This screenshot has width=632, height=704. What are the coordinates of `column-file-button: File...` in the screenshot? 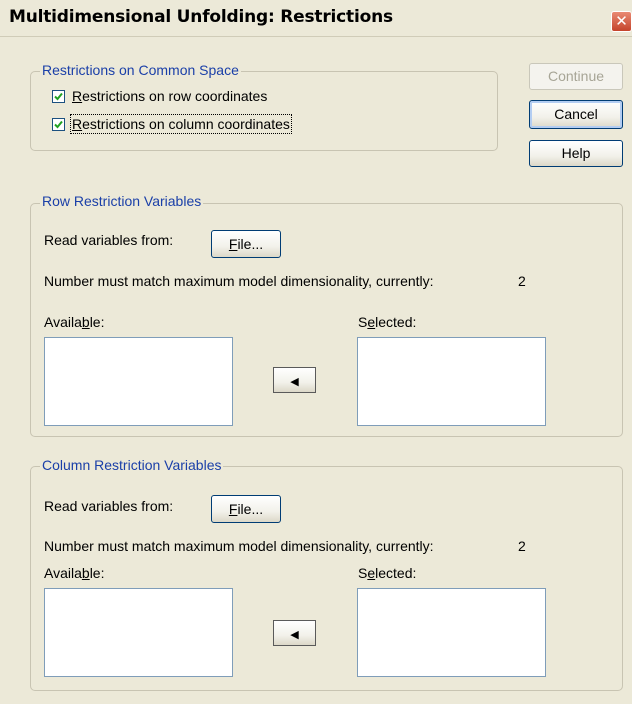 It's located at (246, 509).